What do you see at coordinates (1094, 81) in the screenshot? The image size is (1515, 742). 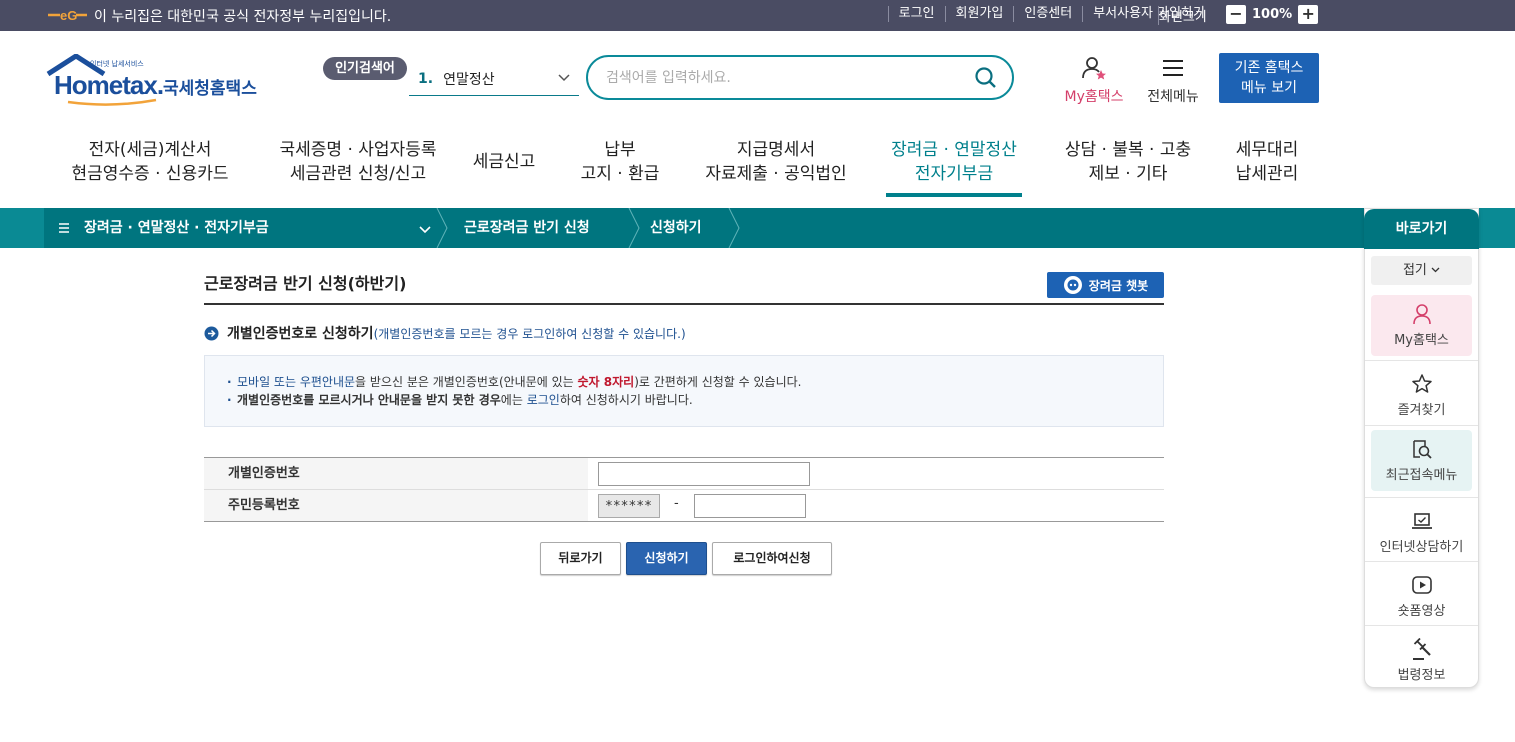 I see `my-hometax-button: My홈택스` at bounding box center [1094, 81].